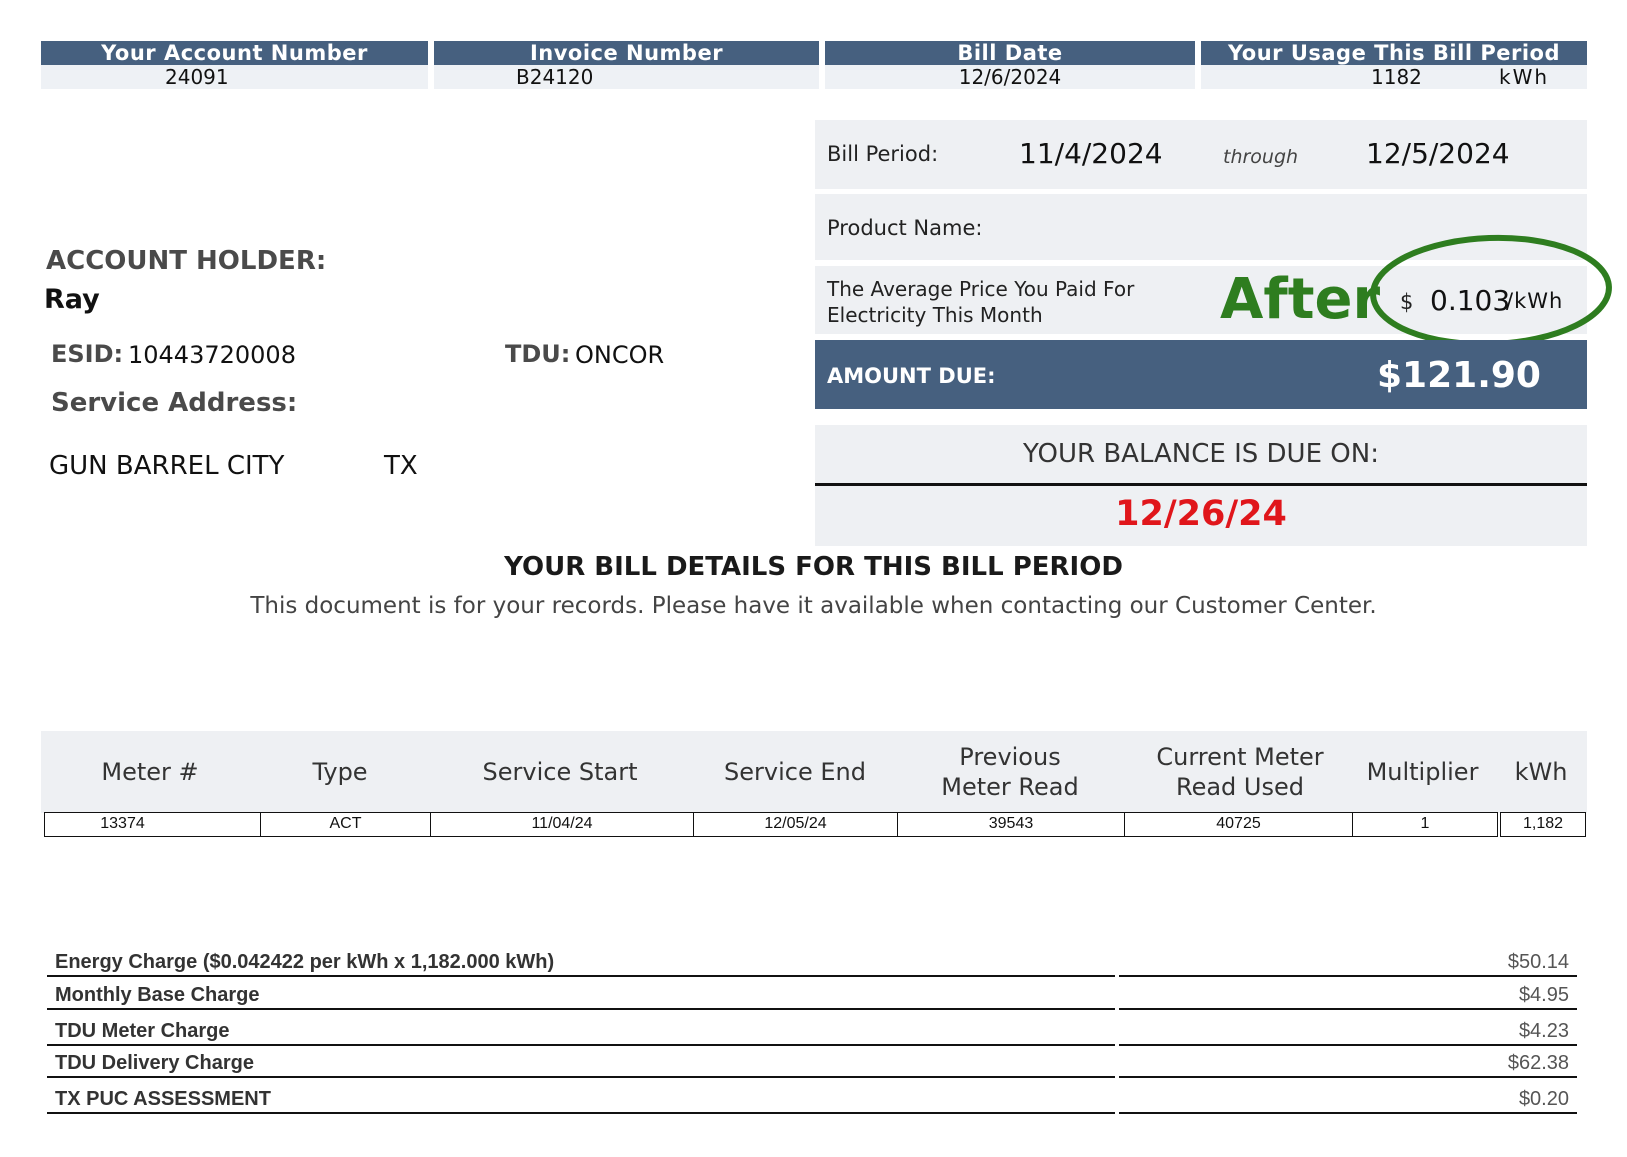 The height and width of the screenshot is (1157, 1627). What do you see at coordinates (142, 1031) in the screenshot?
I see `charge-label: TDU Meter Charge` at bounding box center [142, 1031].